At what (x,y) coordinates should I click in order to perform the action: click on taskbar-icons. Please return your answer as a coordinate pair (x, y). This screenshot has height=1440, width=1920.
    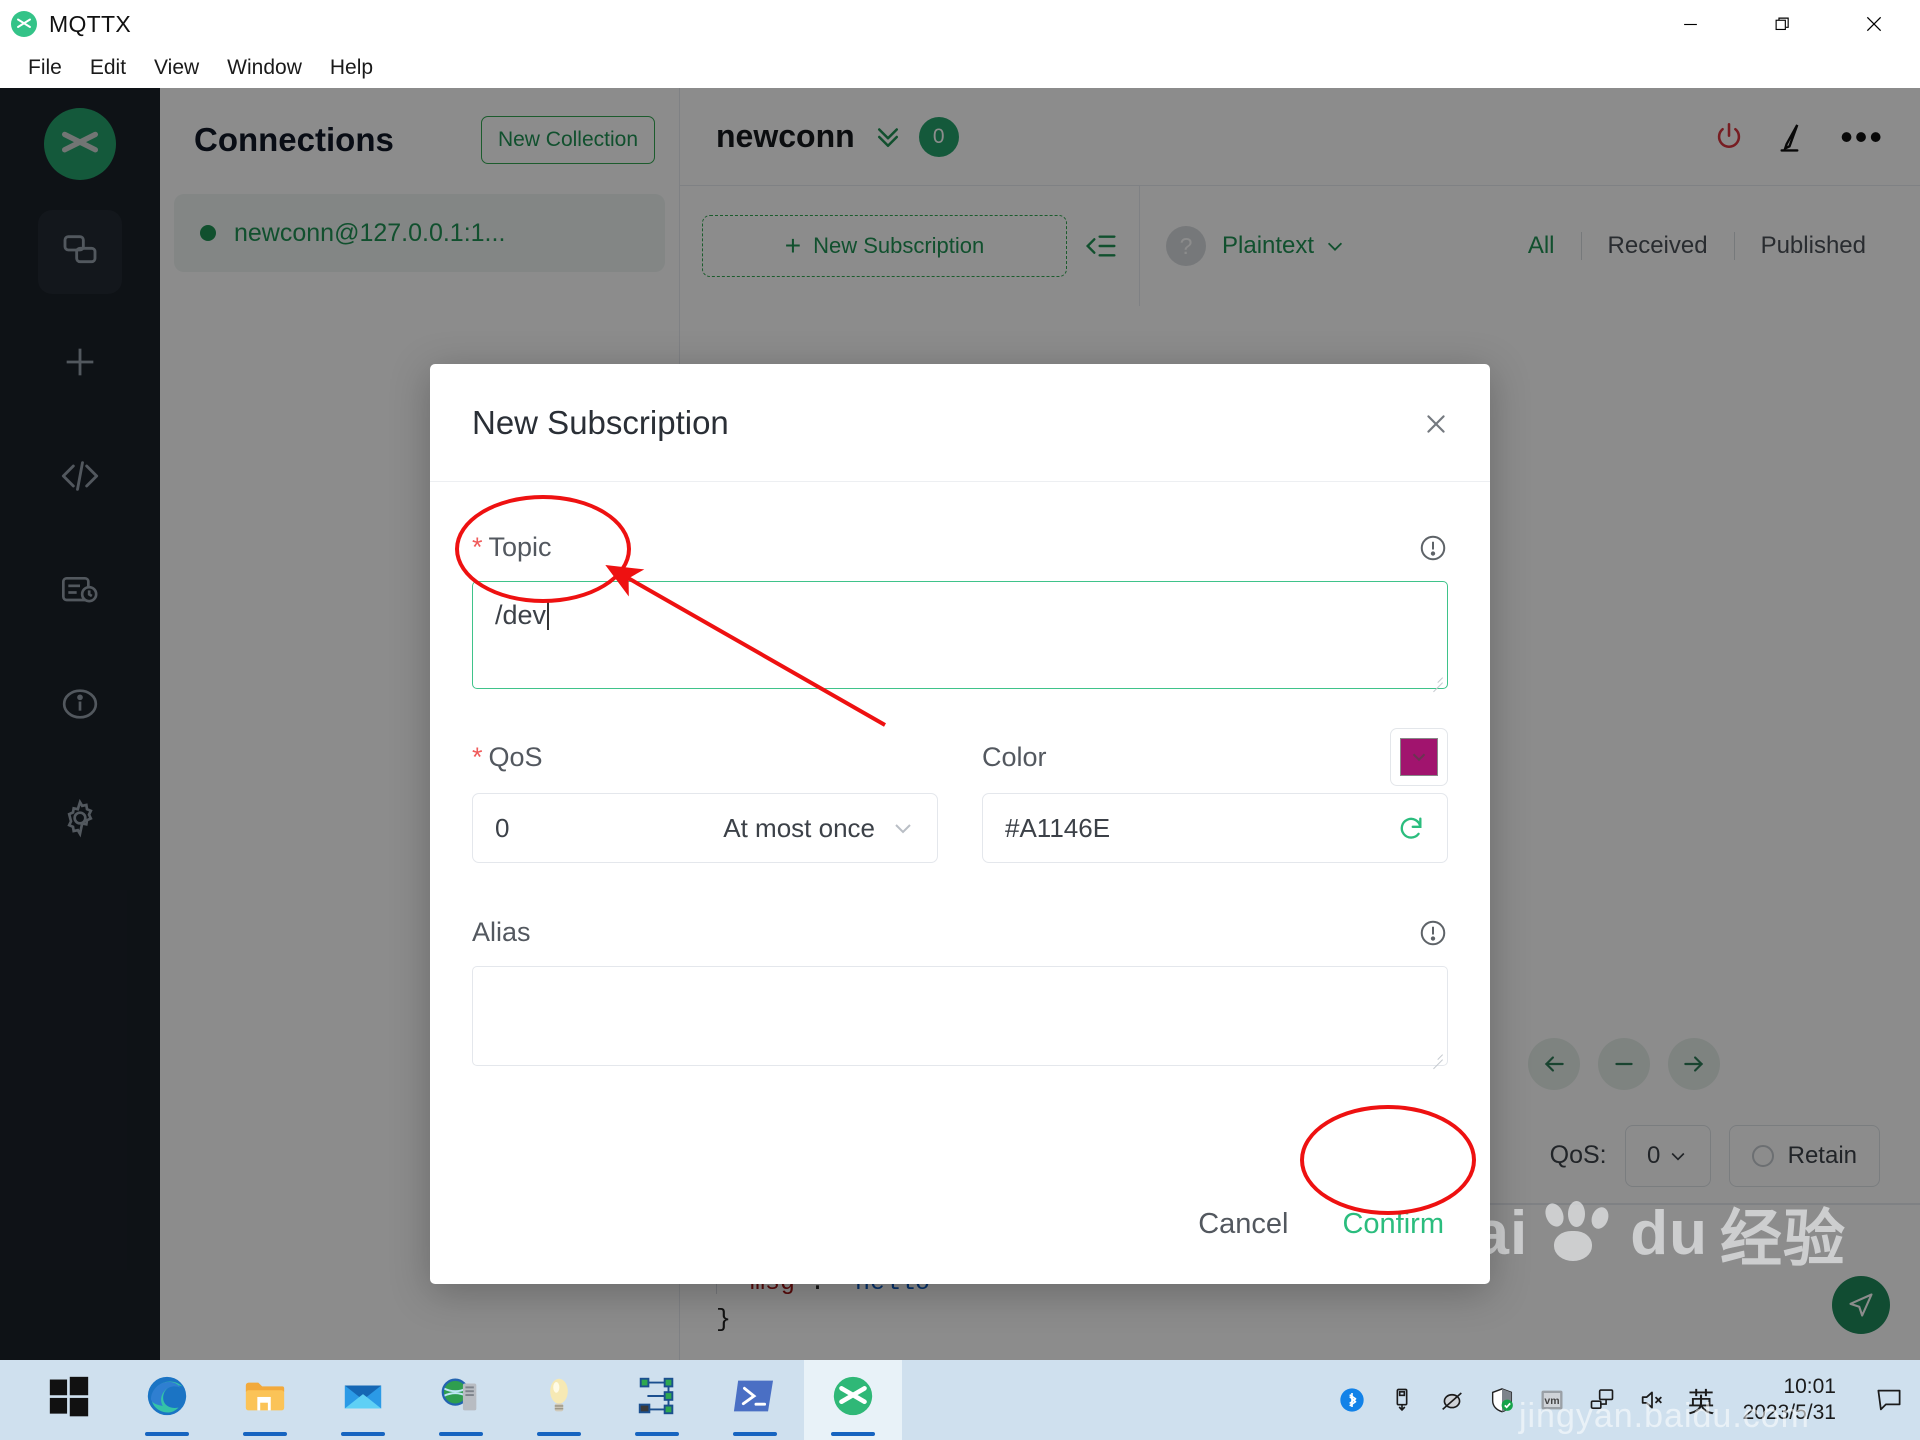
    Looking at the image, I should click on (451, 1400).